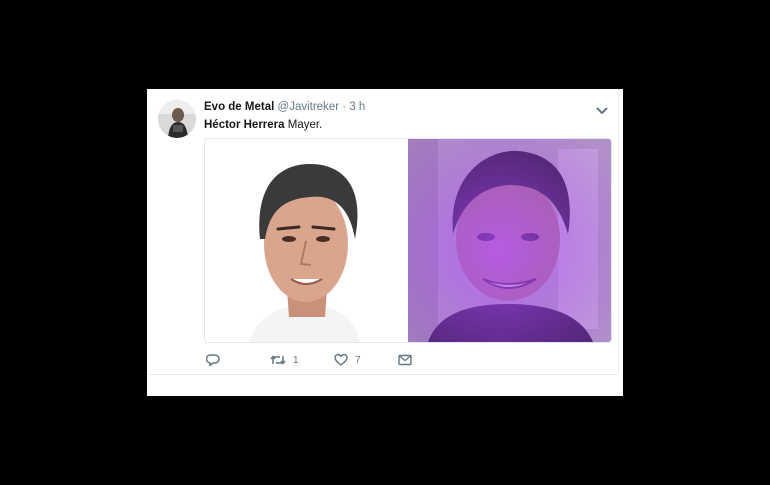 Image resolution: width=770 pixels, height=485 pixels. I want to click on tweet-text-mention: Héctor Herrera, so click(244, 125).